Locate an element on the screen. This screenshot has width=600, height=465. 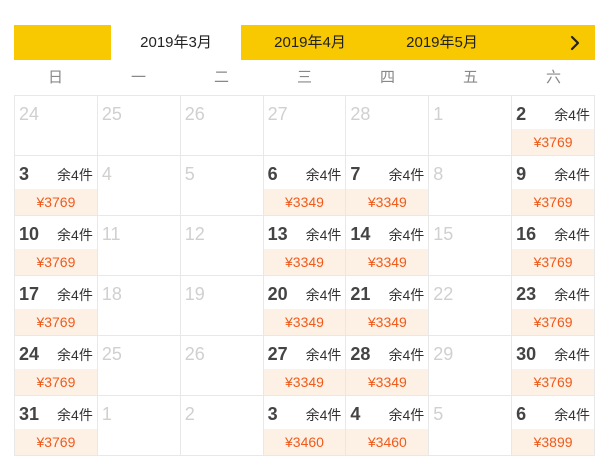
calendar-day-available: 30 余4件 ¥3769 is located at coordinates (553, 366).